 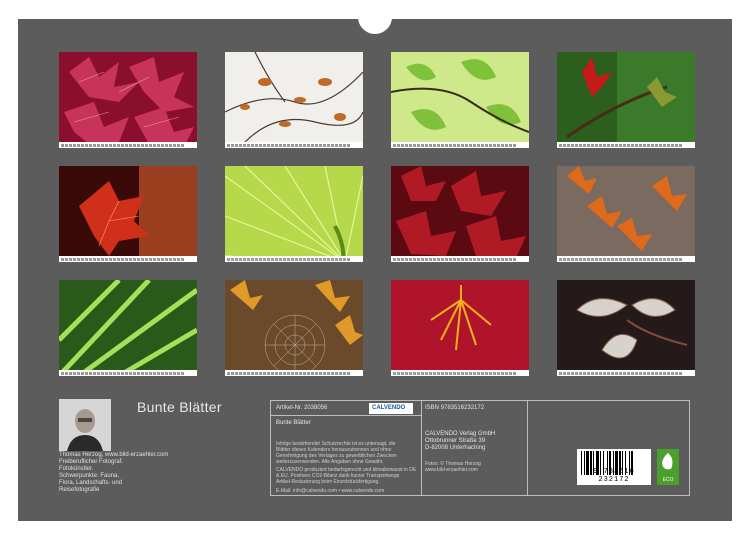 What do you see at coordinates (91, 483) in the screenshot?
I see `author-bio-line: Flora, Landschafts- und` at bounding box center [91, 483].